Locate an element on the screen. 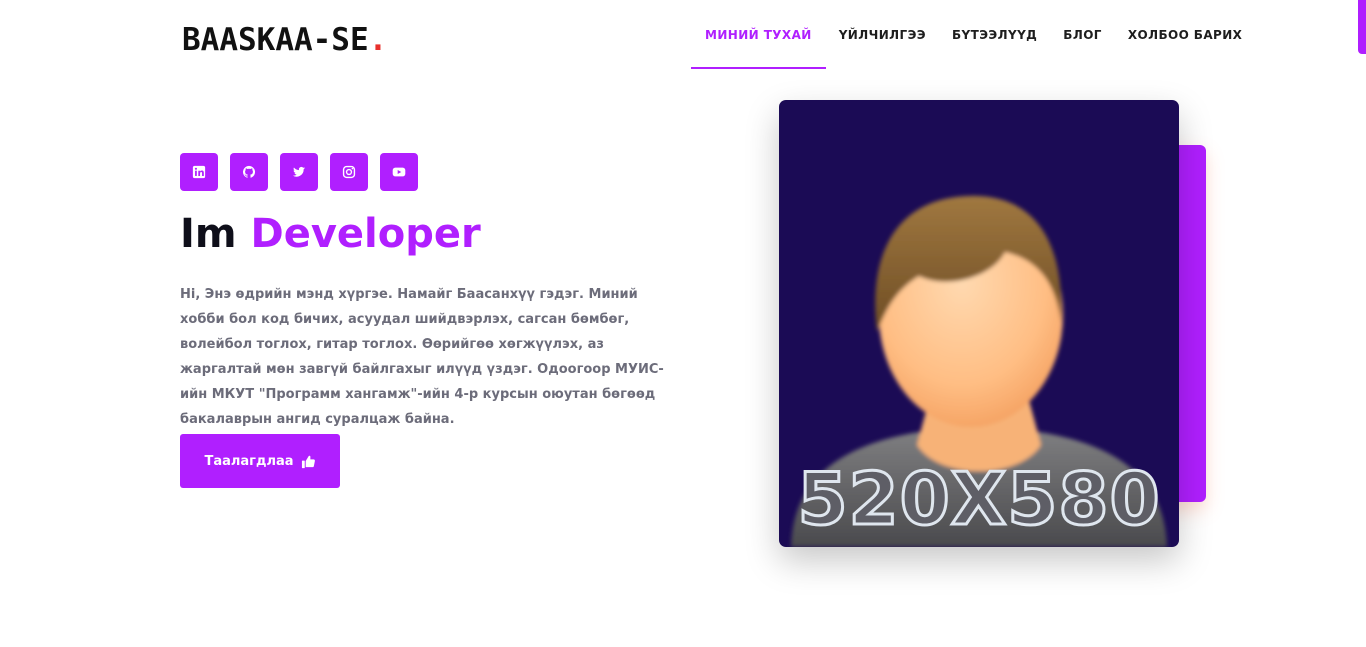 Image resolution: width=1366 pixels, height=647 pixels. site-logo: BAASKAA-SE. is located at coordinates (284, 40).